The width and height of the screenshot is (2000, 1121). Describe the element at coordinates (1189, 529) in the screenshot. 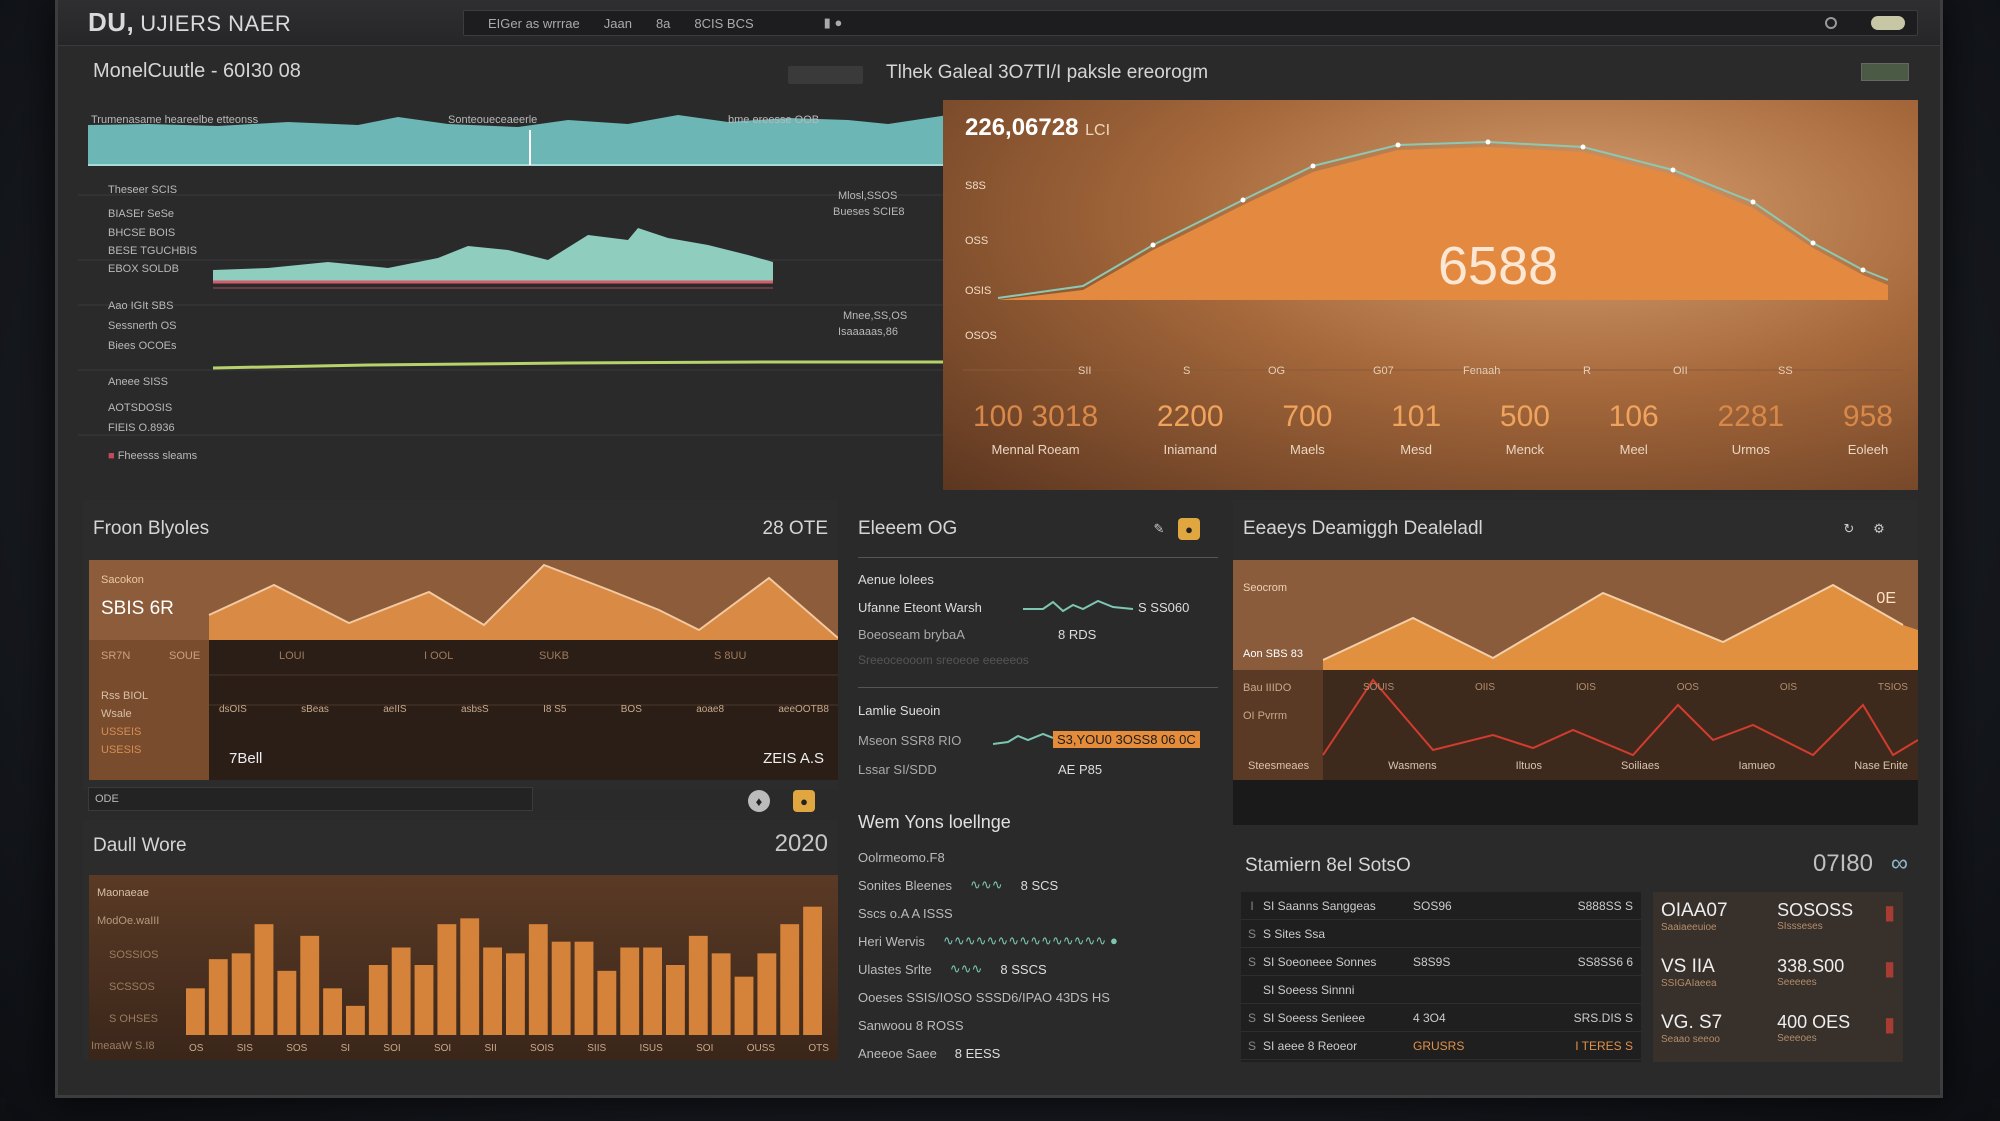

I see `toggle-orange-icon: ●` at that location.